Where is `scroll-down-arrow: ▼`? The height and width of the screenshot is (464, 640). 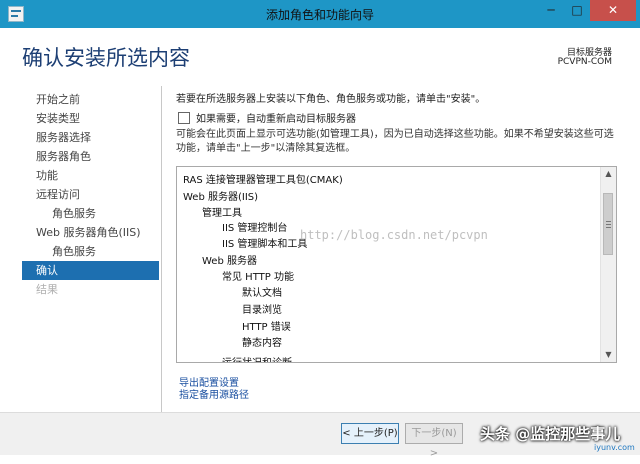 scroll-down-arrow: ▼ is located at coordinates (608, 355).